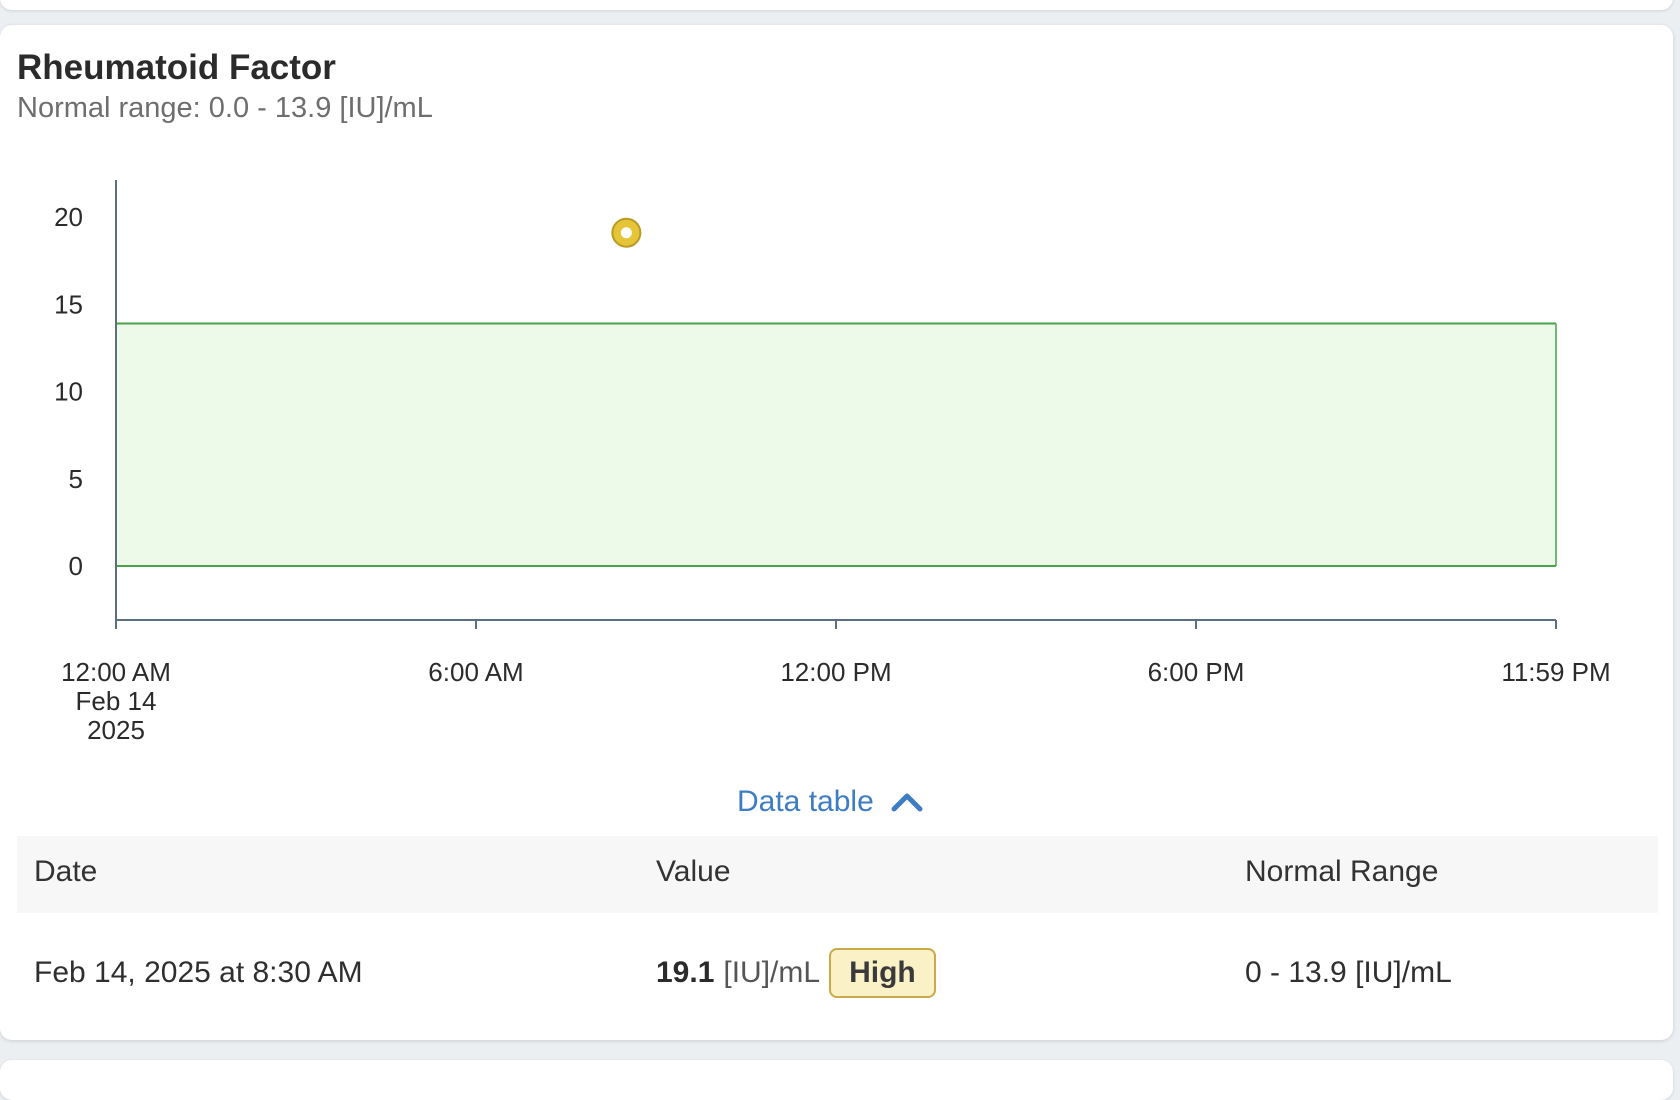  What do you see at coordinates (68, 304) in the screenshot?
I see `y-tick-label-1: 15` at bounding box center [68, 304].